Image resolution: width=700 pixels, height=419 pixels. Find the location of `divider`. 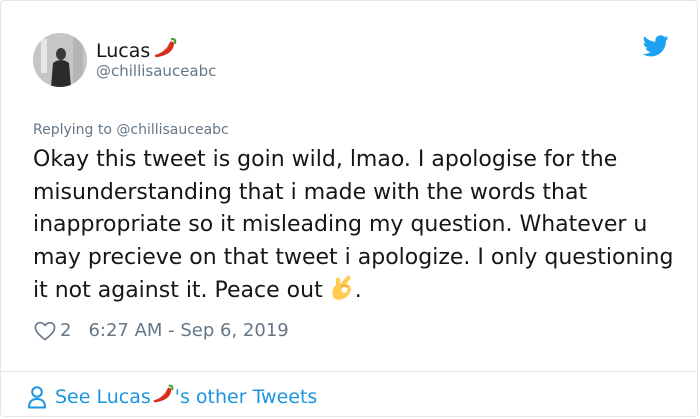

divider is located at coordinates (349, 371).